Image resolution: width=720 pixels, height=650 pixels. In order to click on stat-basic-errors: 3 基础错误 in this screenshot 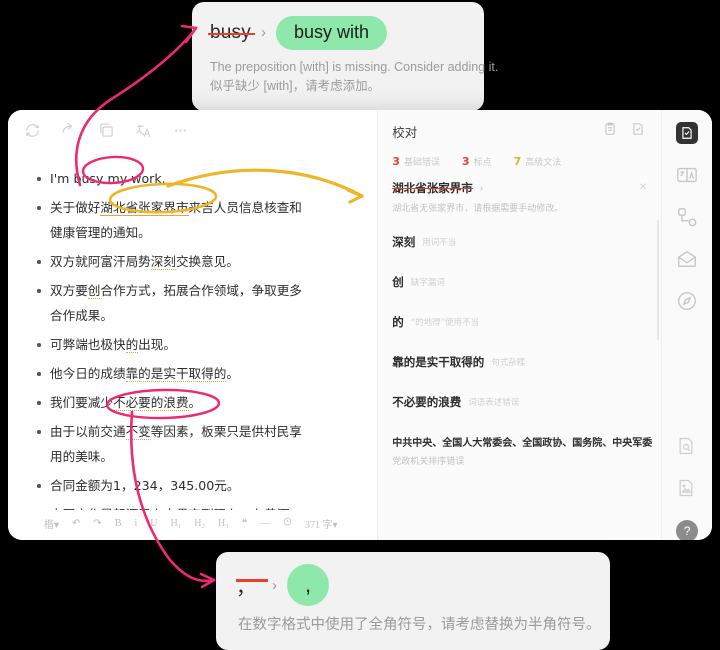, I will do `click(416, 161)`.